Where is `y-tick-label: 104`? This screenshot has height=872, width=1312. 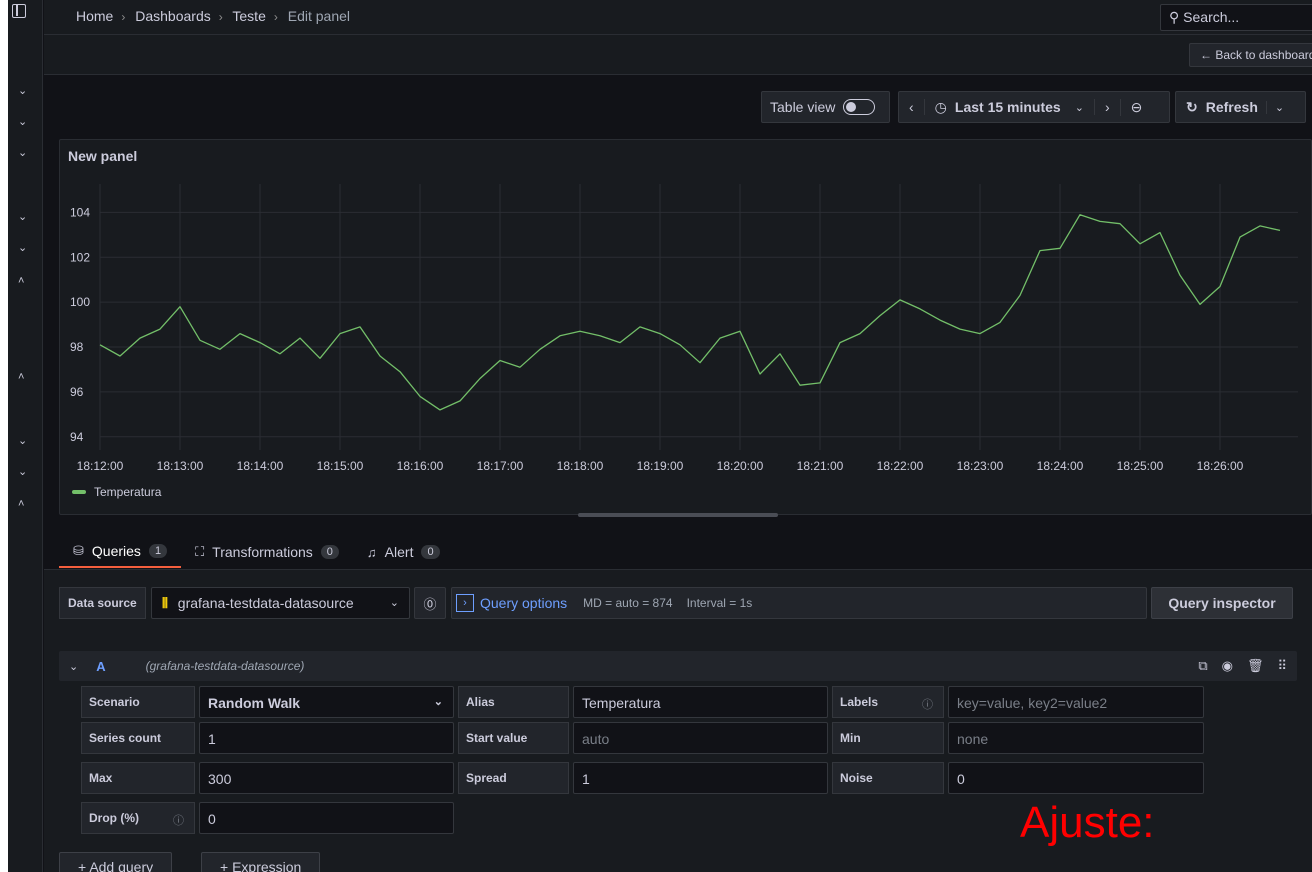
y-tick-label: 104 is located at coordinates (80, 212).